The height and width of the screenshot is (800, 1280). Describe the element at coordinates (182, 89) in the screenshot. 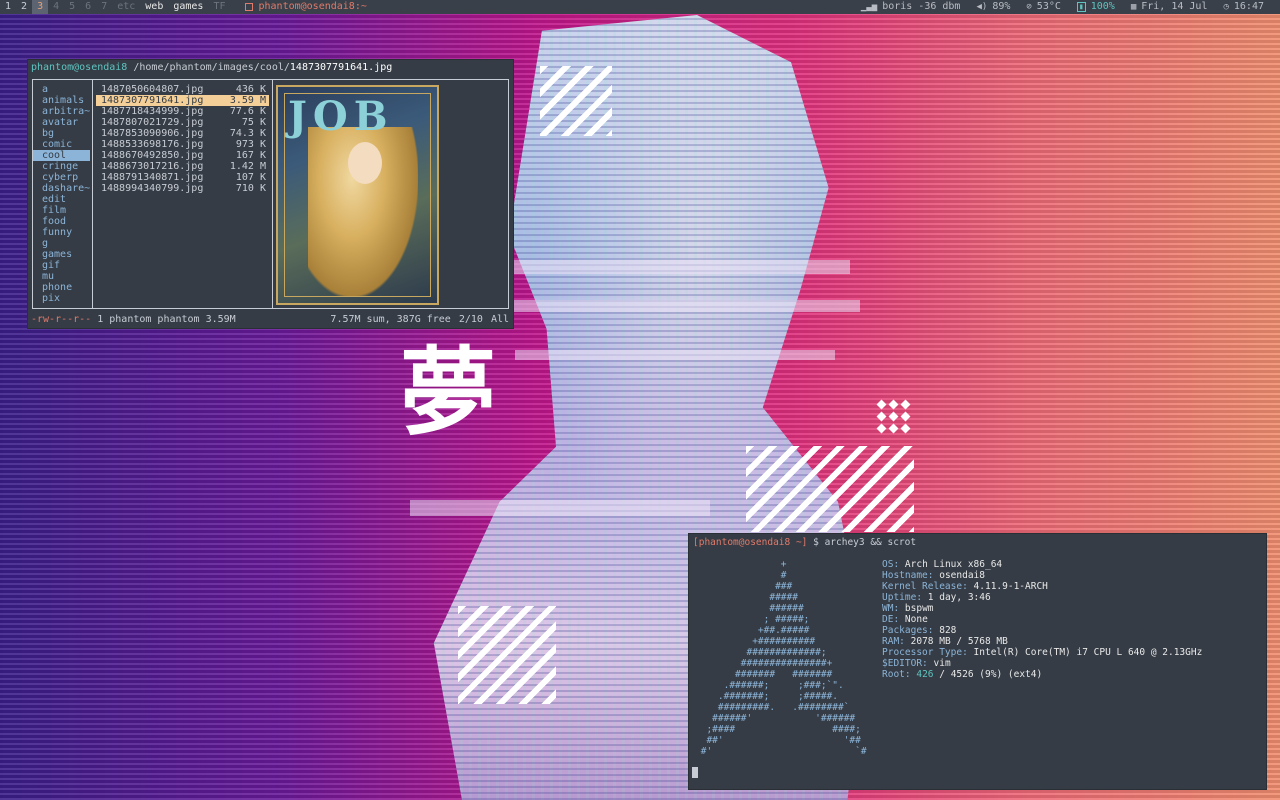

I see `file-row: 1487050604807.jpg 436 K` at that location.